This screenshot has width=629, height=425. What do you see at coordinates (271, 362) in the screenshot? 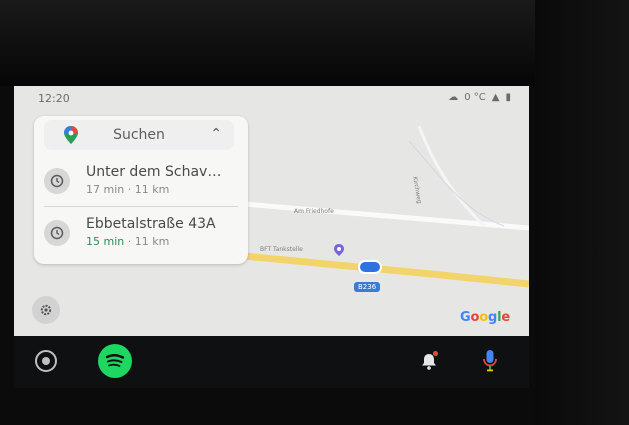
I see `app-dock` at bounding box center [271, 362].